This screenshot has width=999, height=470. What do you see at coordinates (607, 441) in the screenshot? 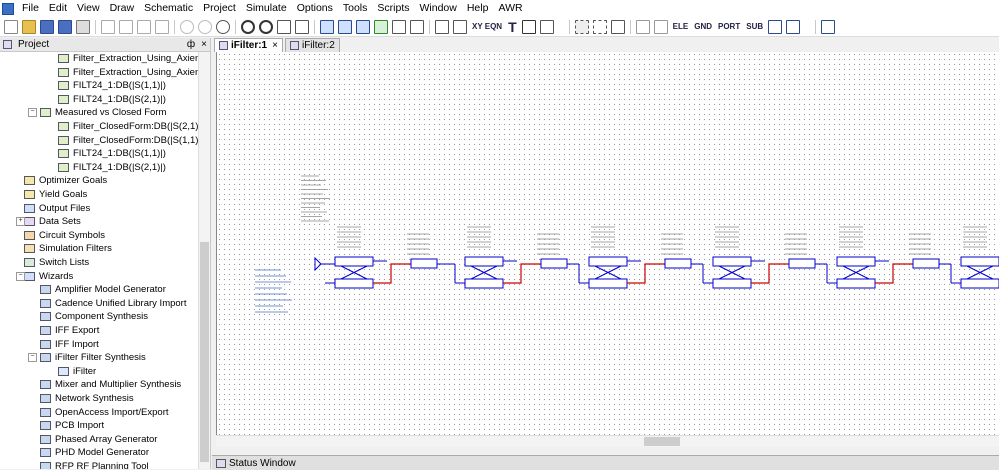
I see `canvas-horizontal-scrollbar` at bounding box center [607, 441].